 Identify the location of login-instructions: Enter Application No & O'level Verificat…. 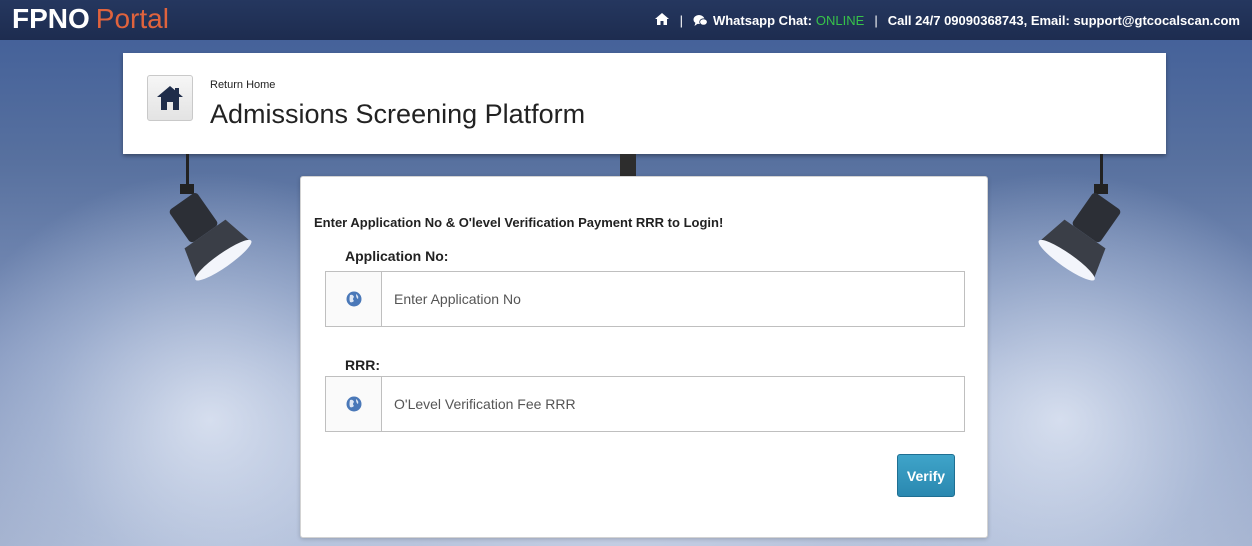
(519, 222).